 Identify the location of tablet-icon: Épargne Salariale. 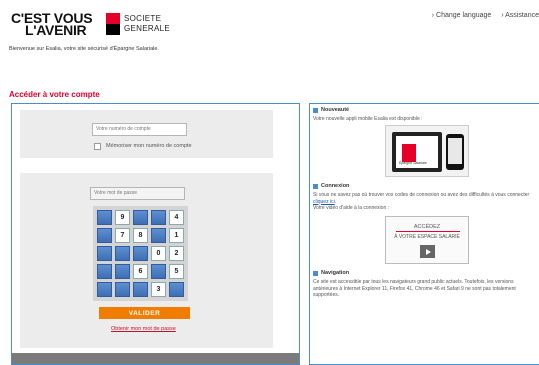
(417, 152).